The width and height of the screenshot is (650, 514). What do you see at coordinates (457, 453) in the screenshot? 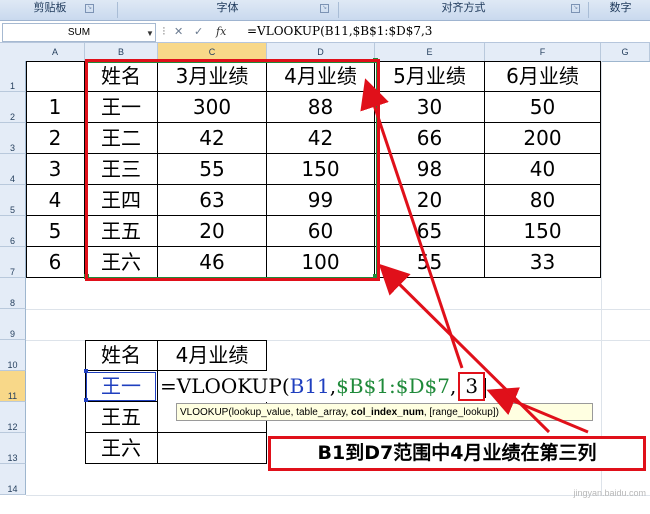
I see `annotation-callout: B1到D7范围中4月业绩在第三列` at bounding box center [457, 453].